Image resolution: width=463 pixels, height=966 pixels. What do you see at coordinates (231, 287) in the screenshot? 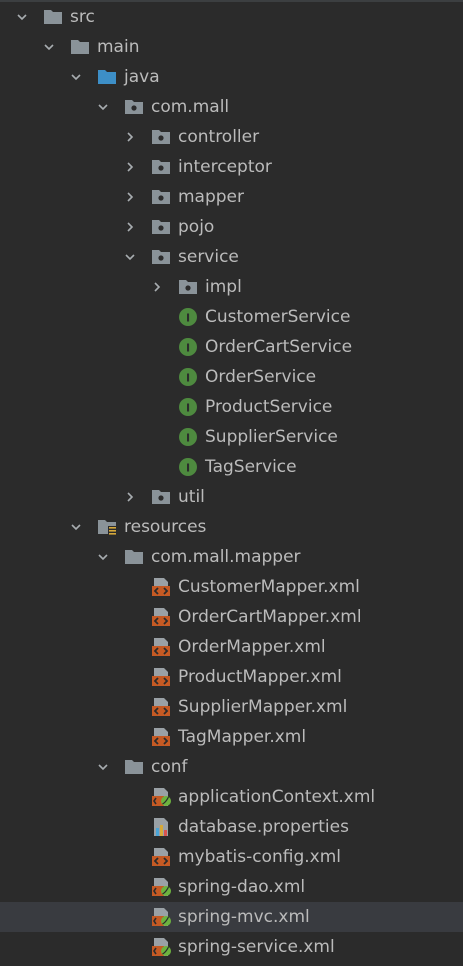
I see `tree-row: impl` at bounding box center [231, 287].